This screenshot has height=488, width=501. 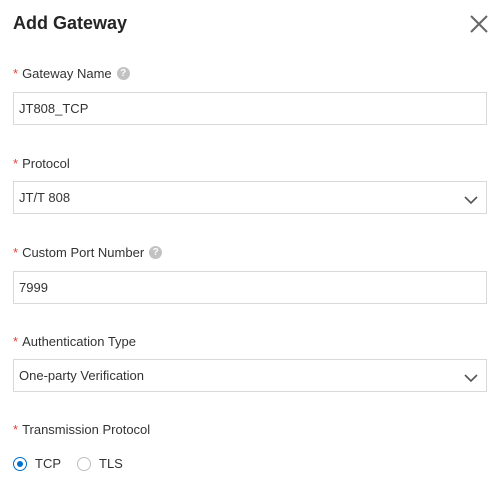 I want to click on custom-port-input, so click(x=236, y=287).